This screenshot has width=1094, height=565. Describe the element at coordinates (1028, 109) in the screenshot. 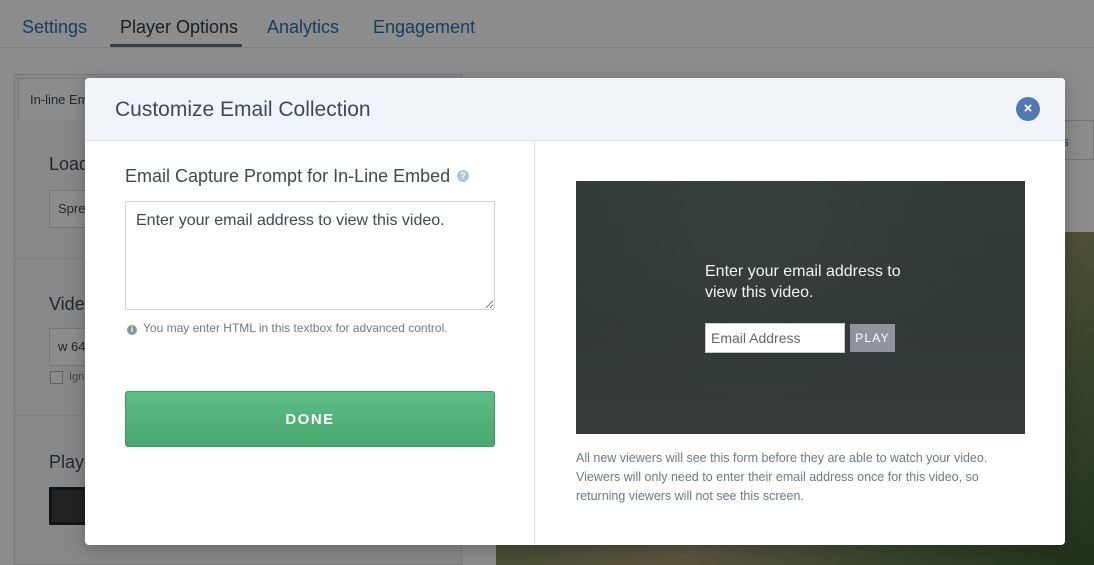

I see `close-icon: ×` at that location.